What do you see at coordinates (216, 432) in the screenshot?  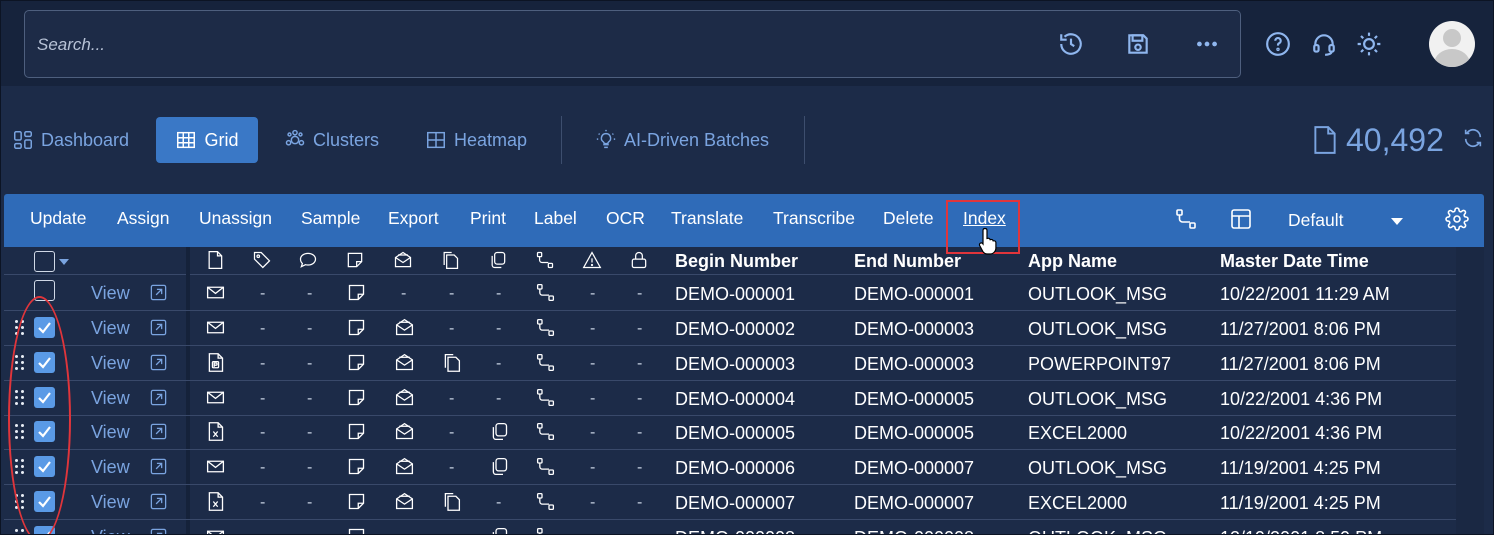 I see `excel-file-icon` at bounding box center [216, 432].